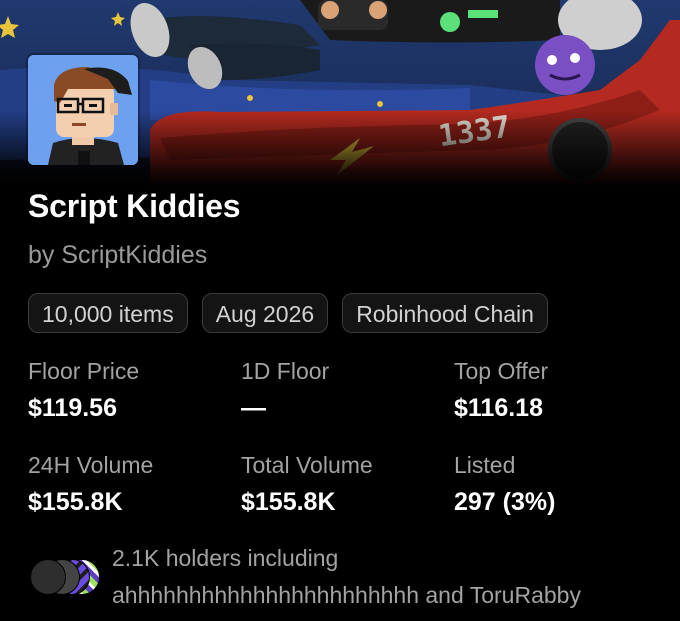 The image size is (680, 621). Describe the element at coordinates (554, 390) in the screenshot. I see `stat-top-offer: Top Offer $116.18` at that location.